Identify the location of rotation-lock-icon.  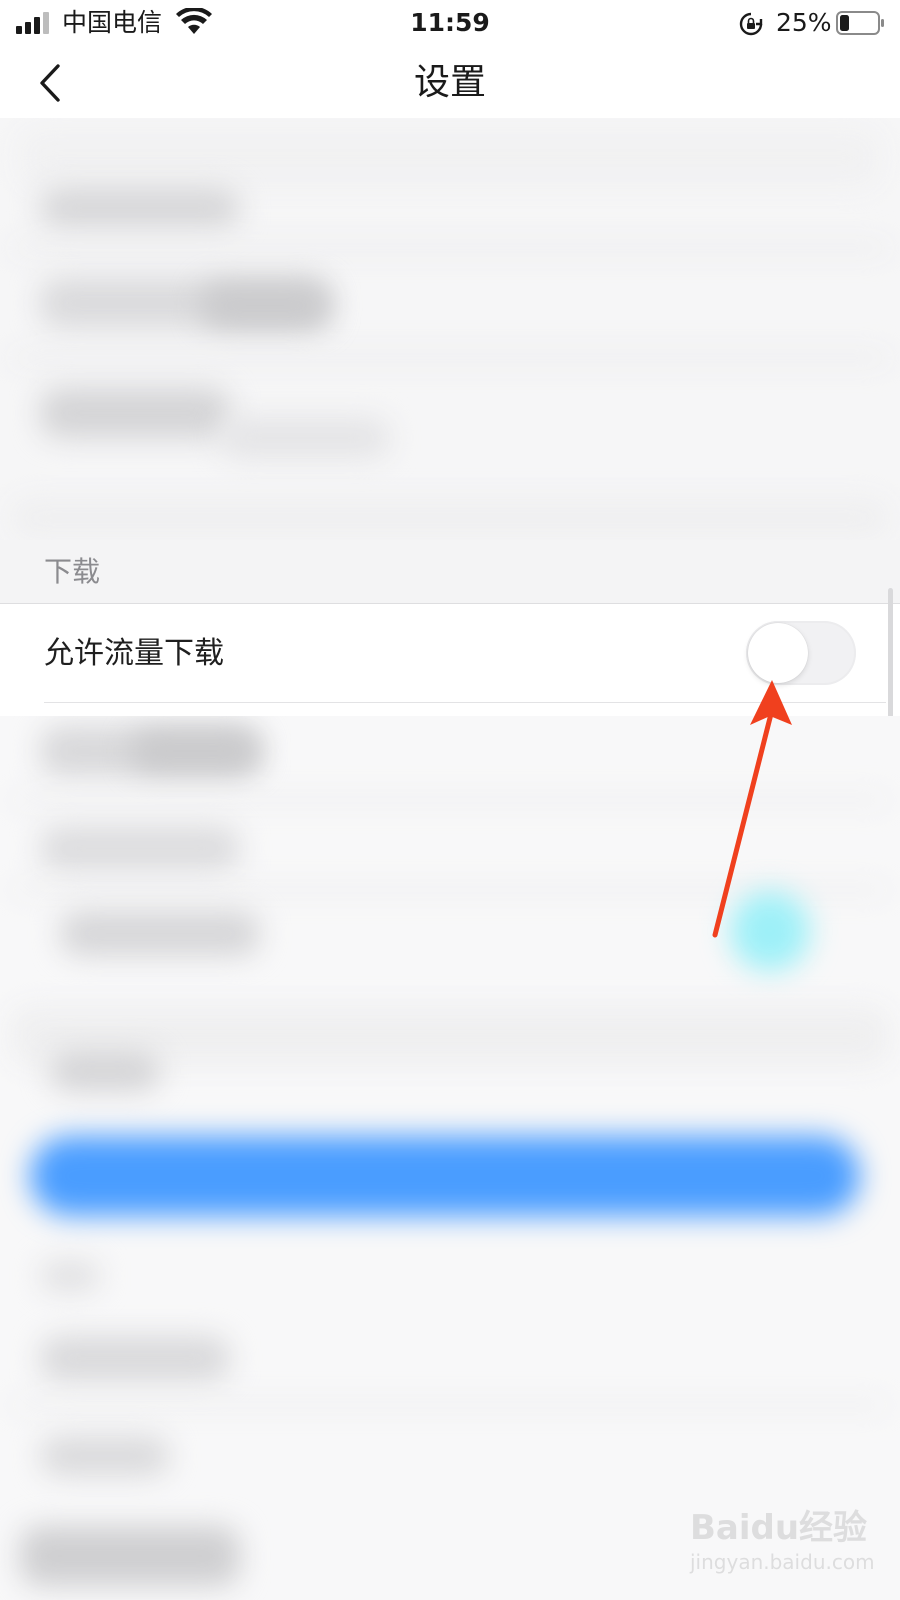
(751, 24).